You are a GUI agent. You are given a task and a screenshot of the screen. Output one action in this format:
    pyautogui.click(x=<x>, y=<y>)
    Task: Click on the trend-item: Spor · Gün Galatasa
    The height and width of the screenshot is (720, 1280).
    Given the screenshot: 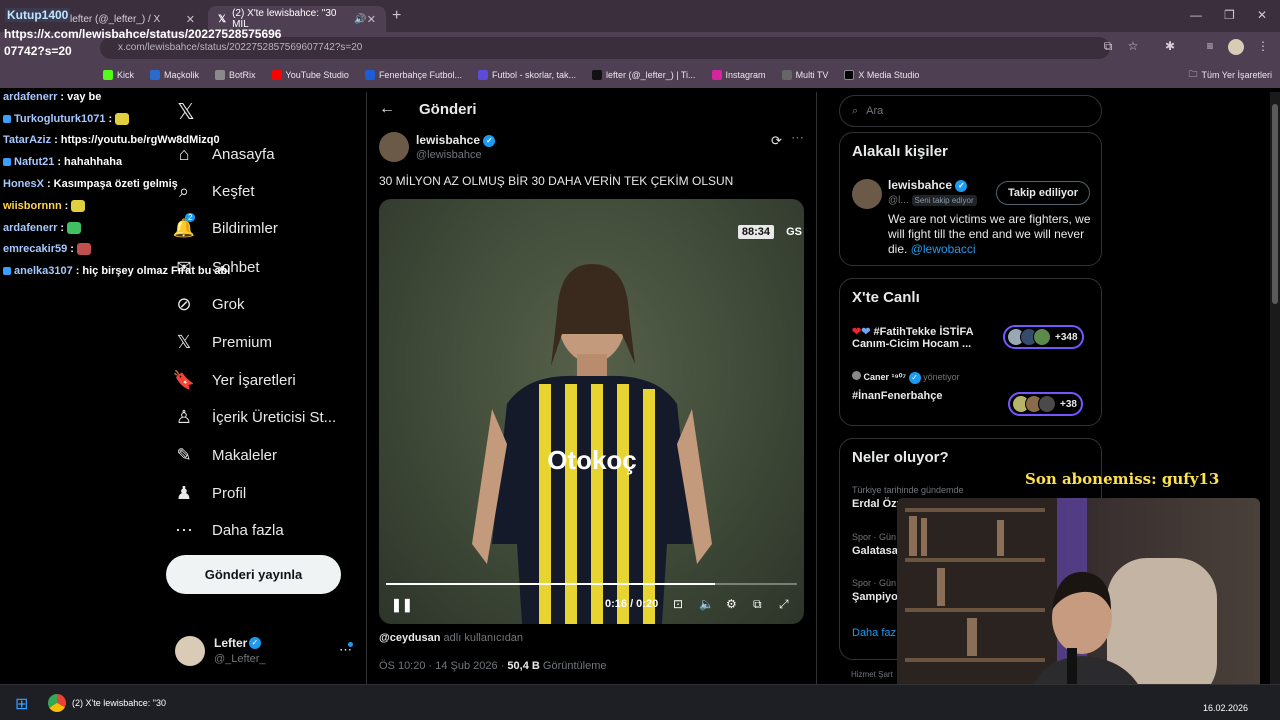 What is the action you would take?
    pyautogui.click(x=875, y=544)
    